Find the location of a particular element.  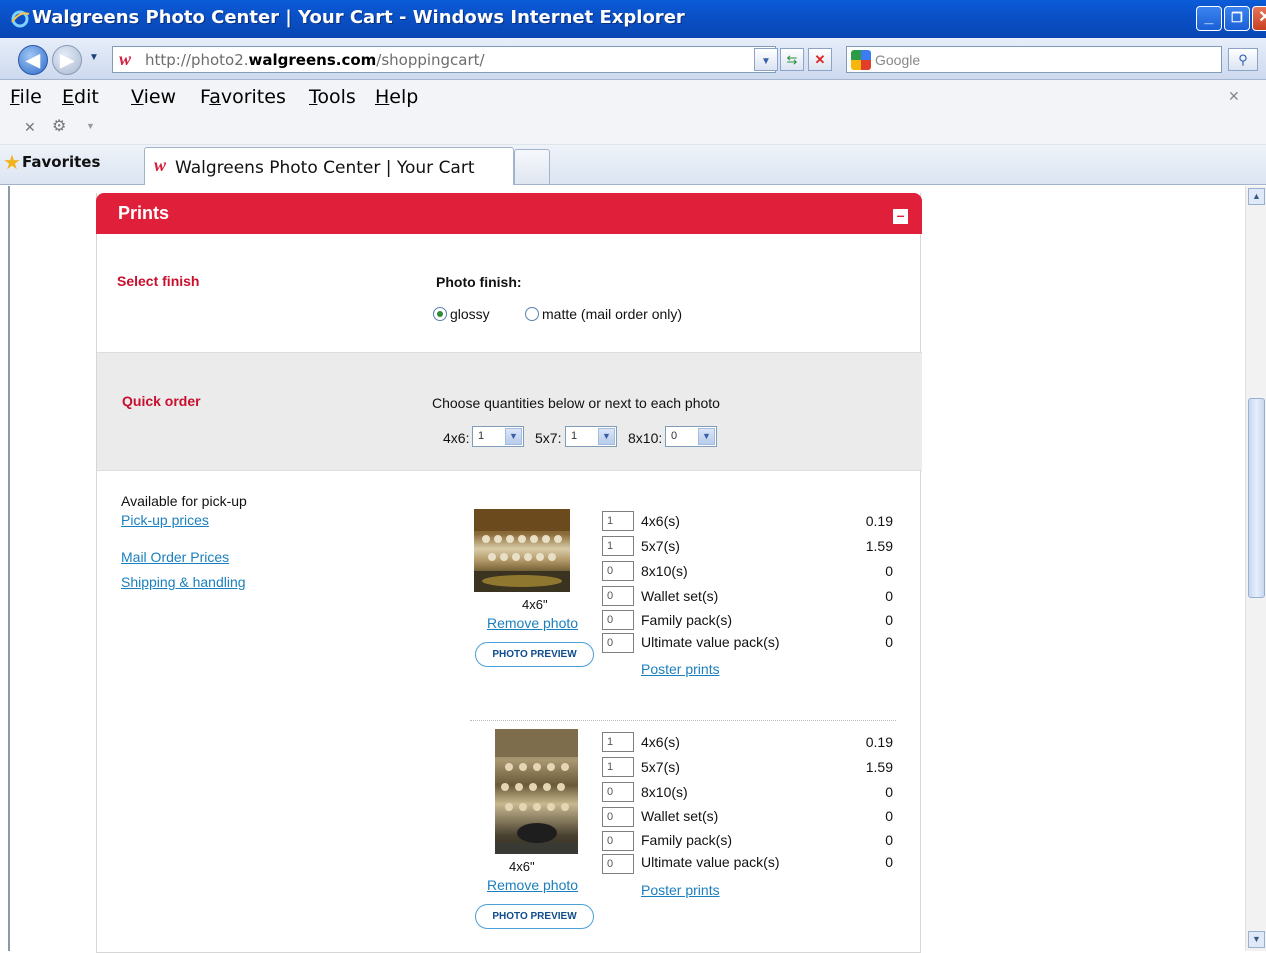

page-left-border is located at coordinates (9, 568).